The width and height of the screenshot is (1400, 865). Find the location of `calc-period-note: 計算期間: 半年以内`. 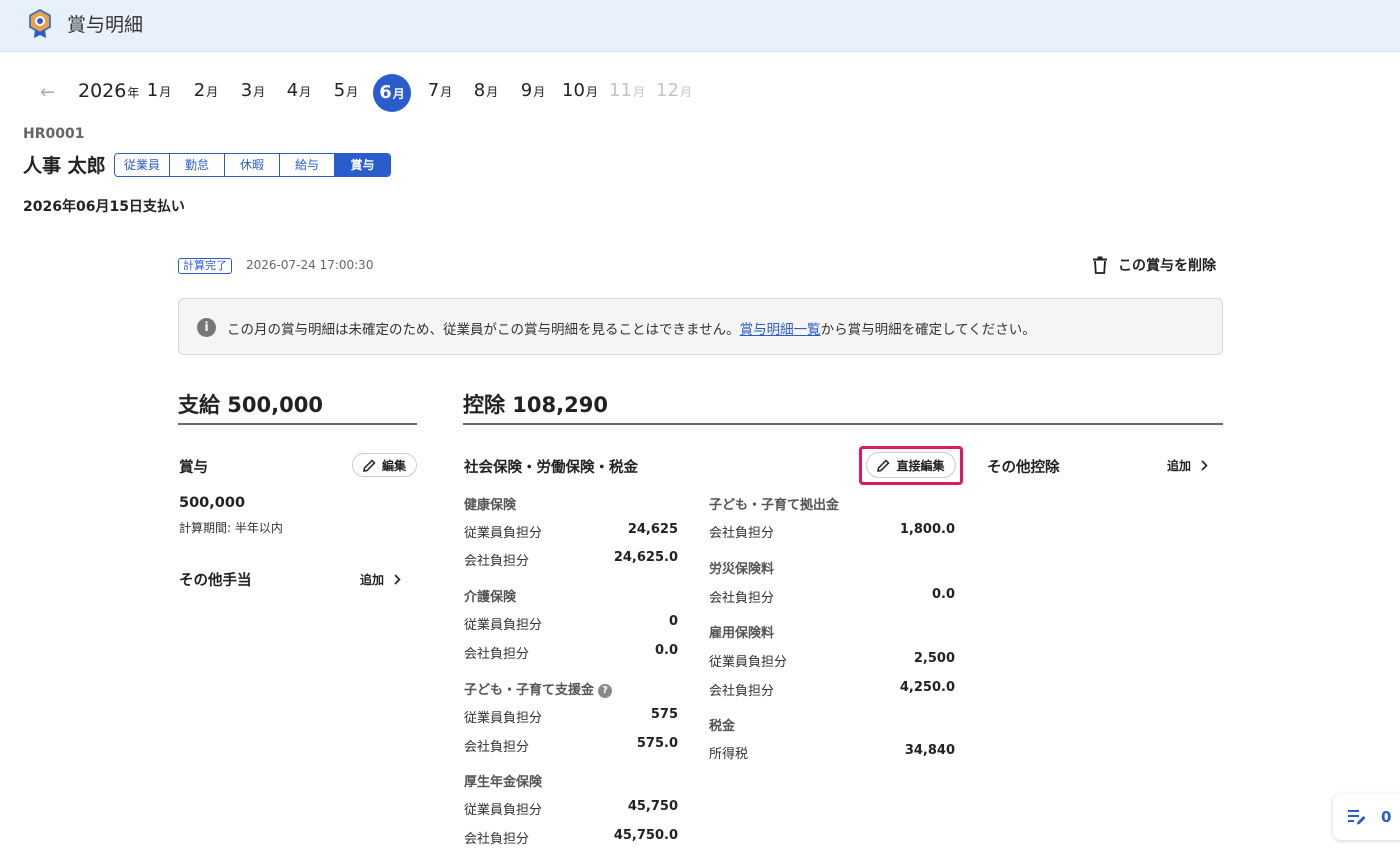

calc-period-note: 計算期間: 半年以内 is located at coordinates (231, 528).